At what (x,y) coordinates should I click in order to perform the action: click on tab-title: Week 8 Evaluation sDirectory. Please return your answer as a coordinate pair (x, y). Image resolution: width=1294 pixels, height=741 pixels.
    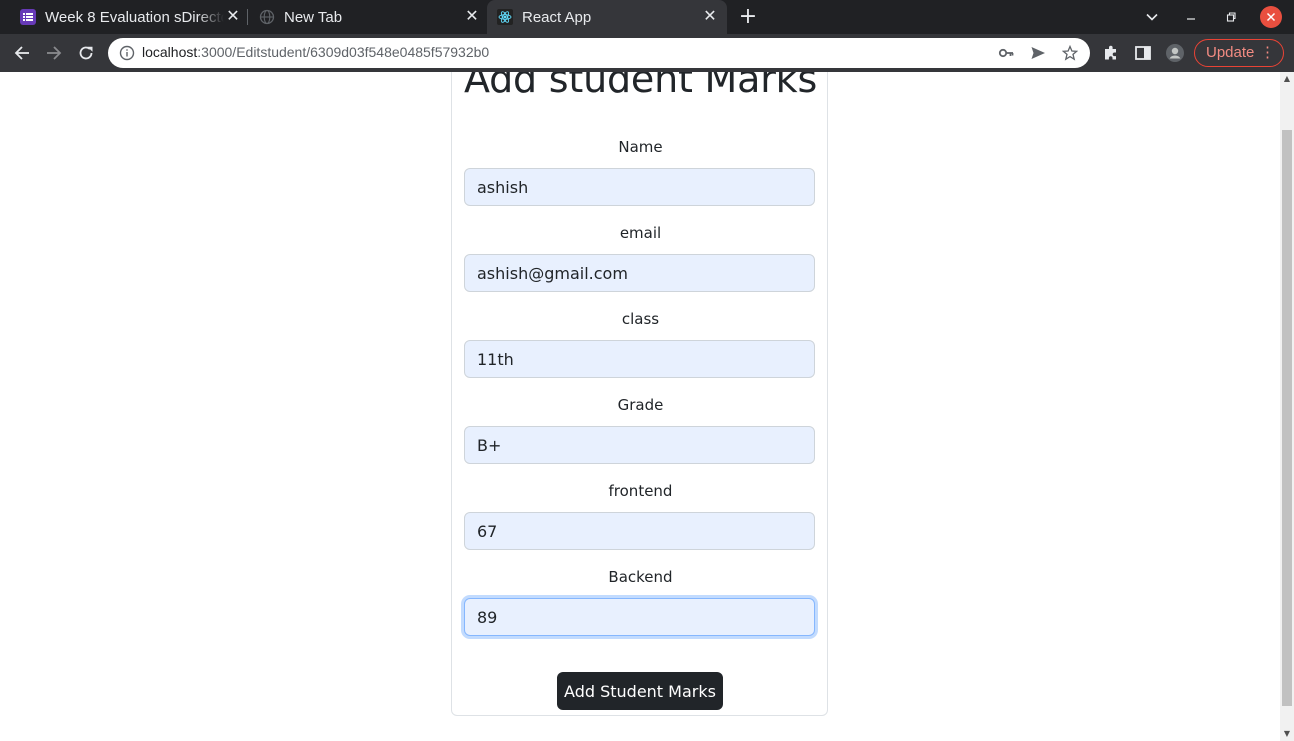
    Looking at the image, I should click on (134, 17).